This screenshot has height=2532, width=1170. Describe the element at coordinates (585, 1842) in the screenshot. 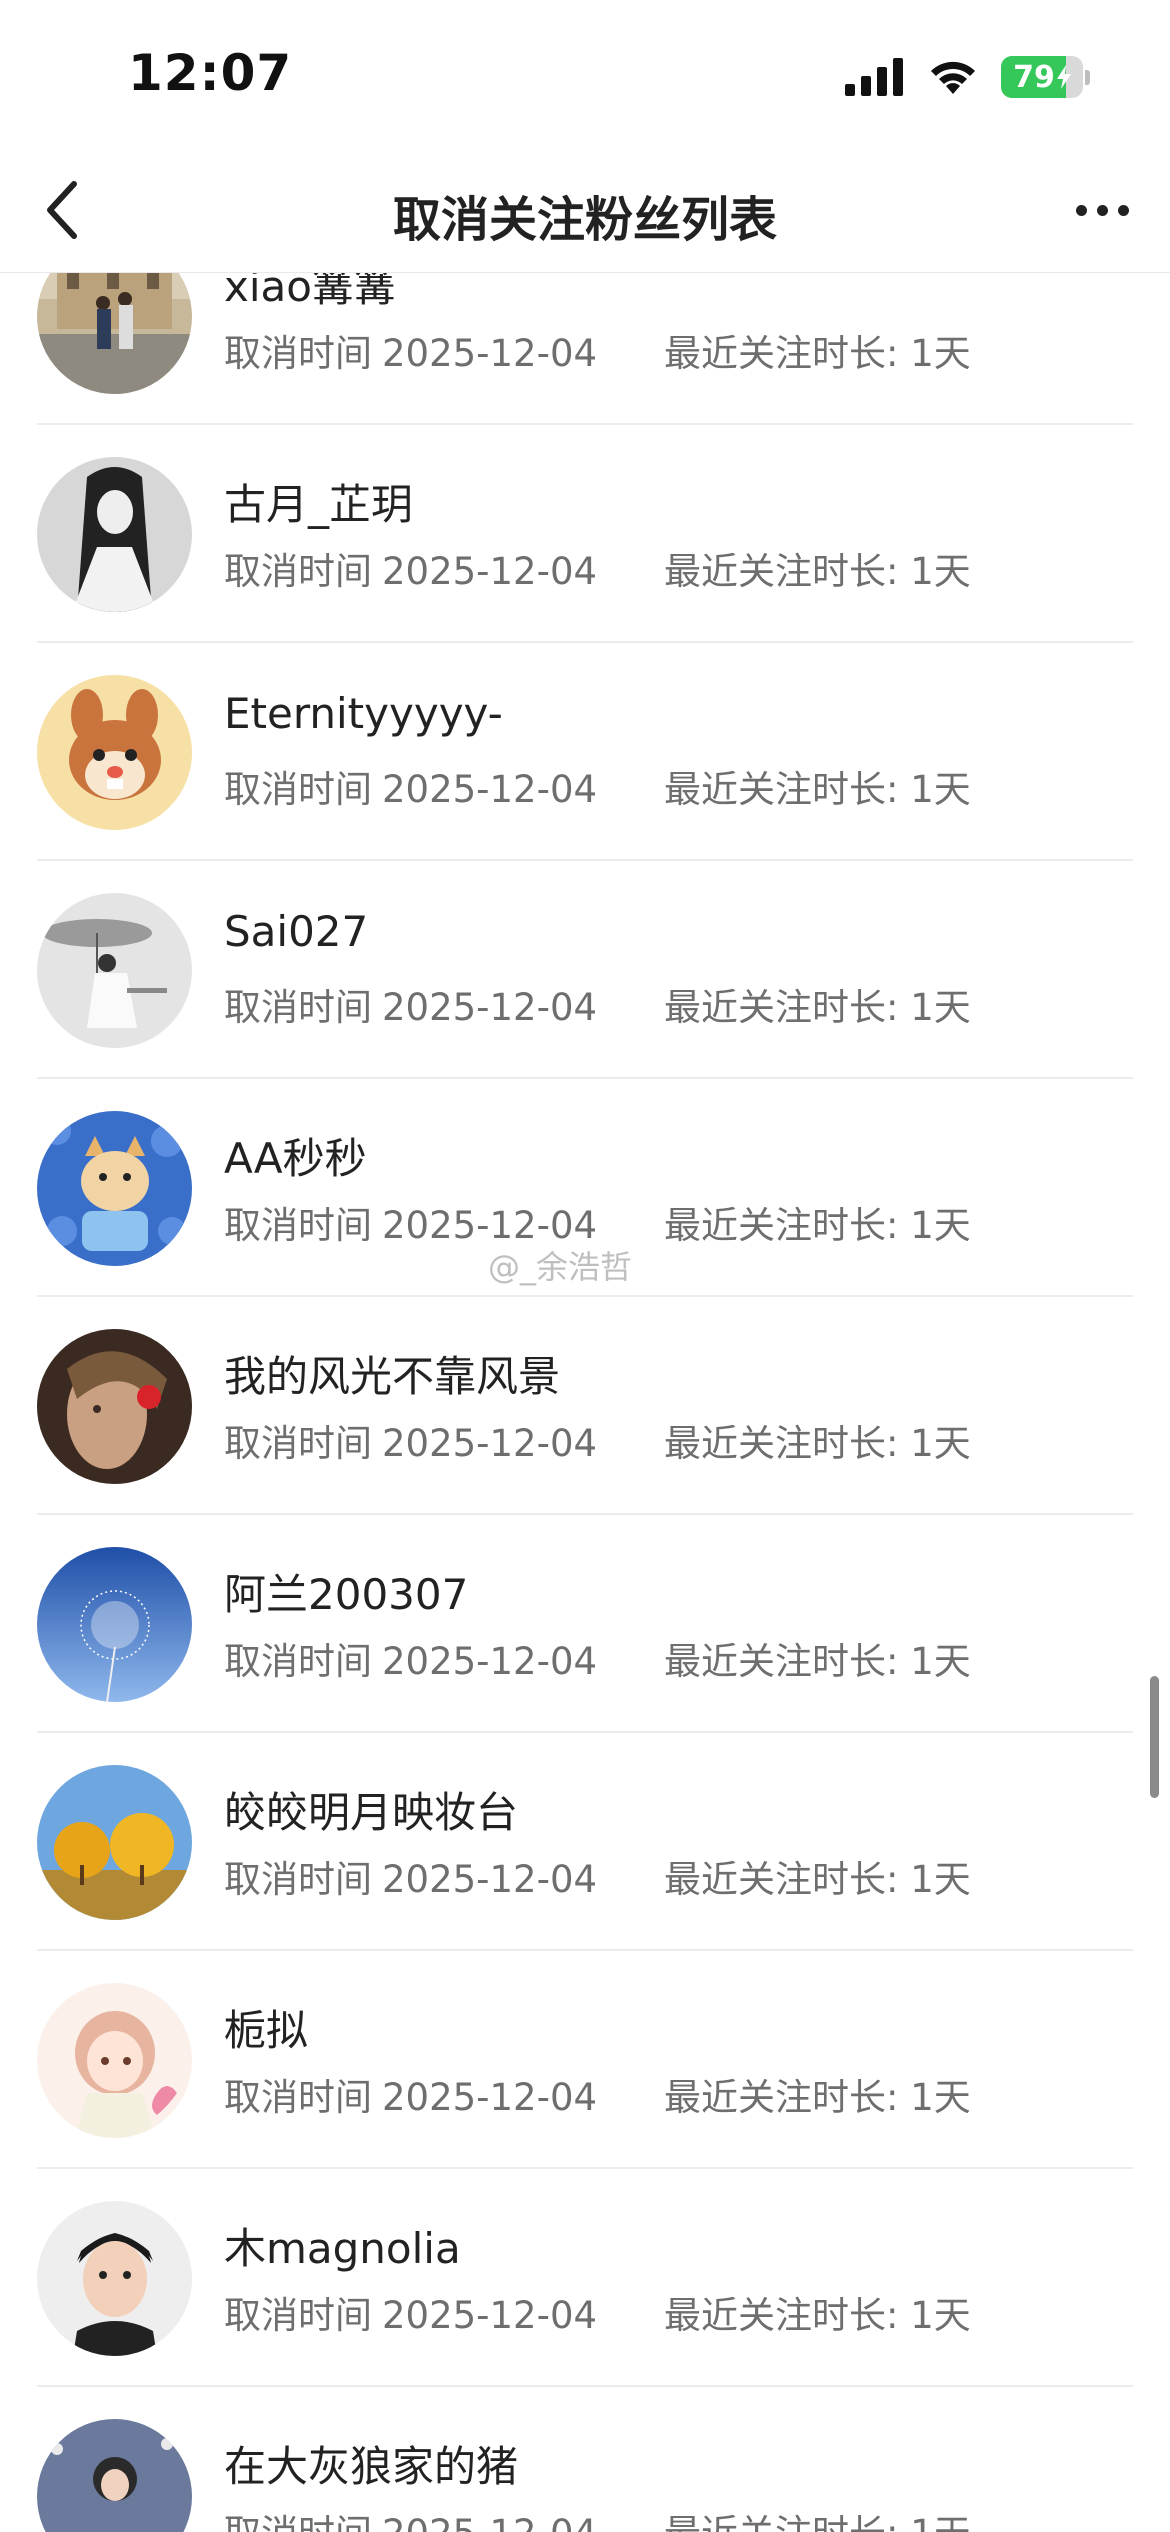

I see `list-item: 皎皎明月映妆台 取消时间 2025-12-04 最近关注时长: 1天` at that location.